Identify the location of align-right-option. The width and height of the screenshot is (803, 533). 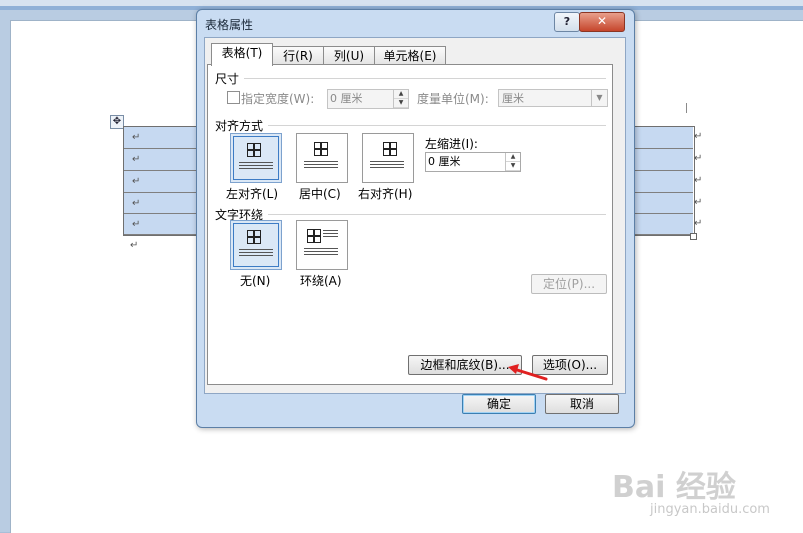
(388, 158).